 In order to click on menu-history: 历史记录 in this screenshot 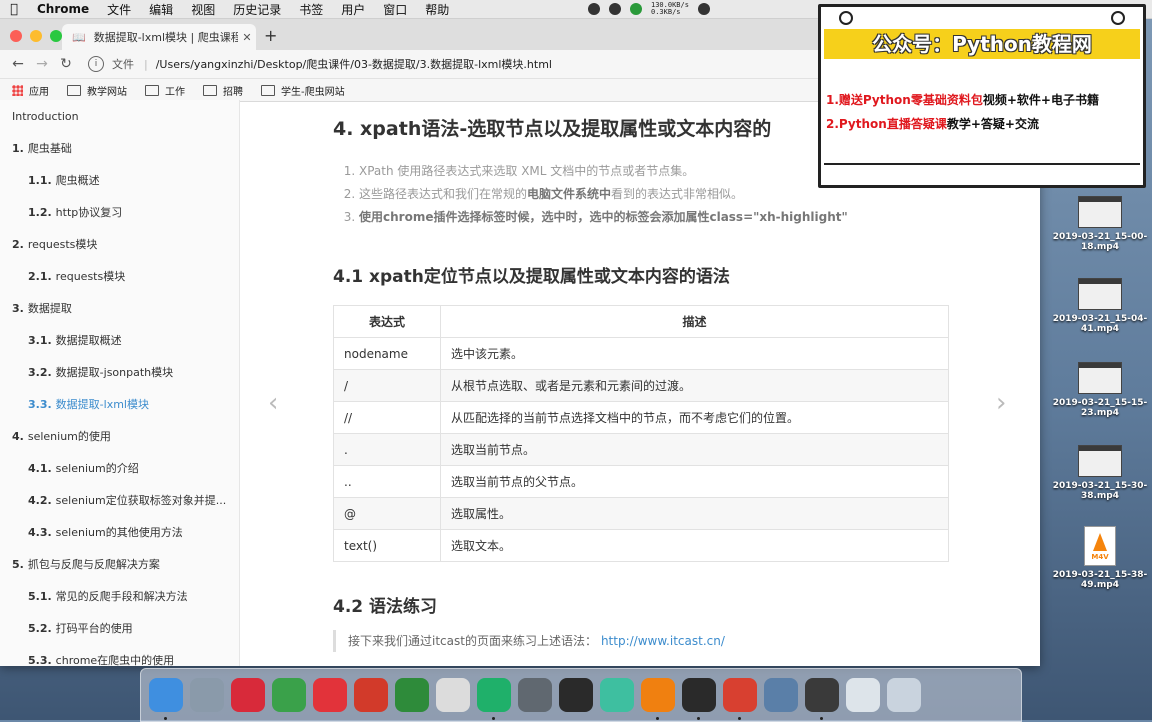, I will do `click(257, 9)`.